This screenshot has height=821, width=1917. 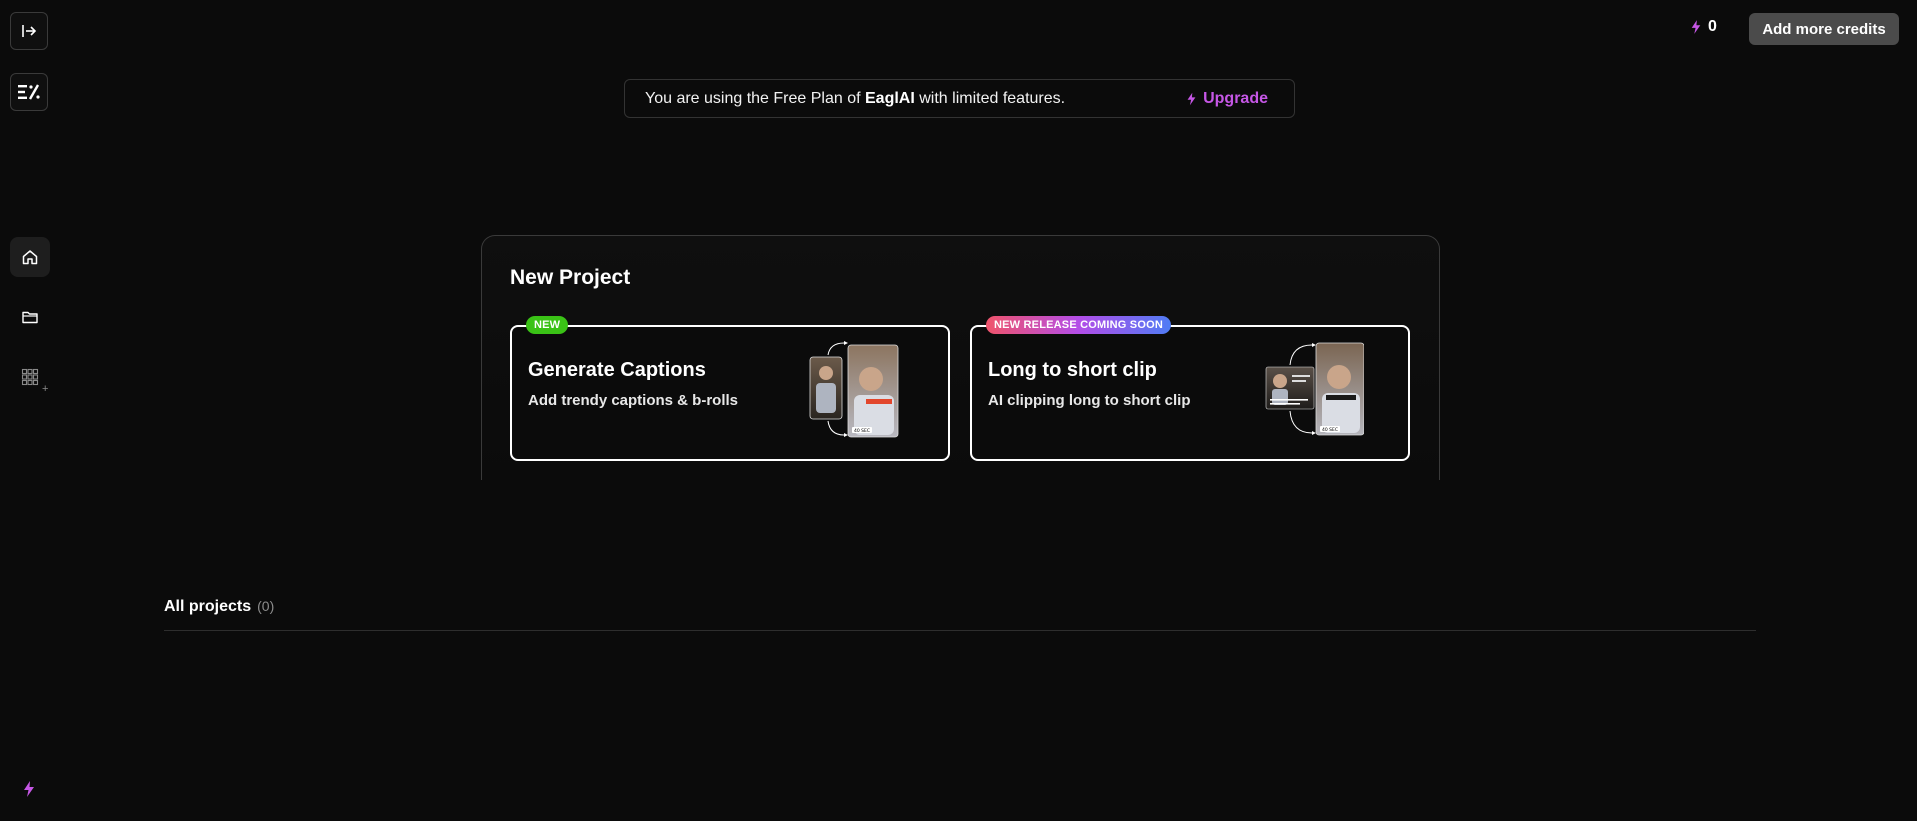 What do you see at coordinates (1703, 27) in the screenshot?
I see `credits-counter: 0` at bounding box center [1703, 27].